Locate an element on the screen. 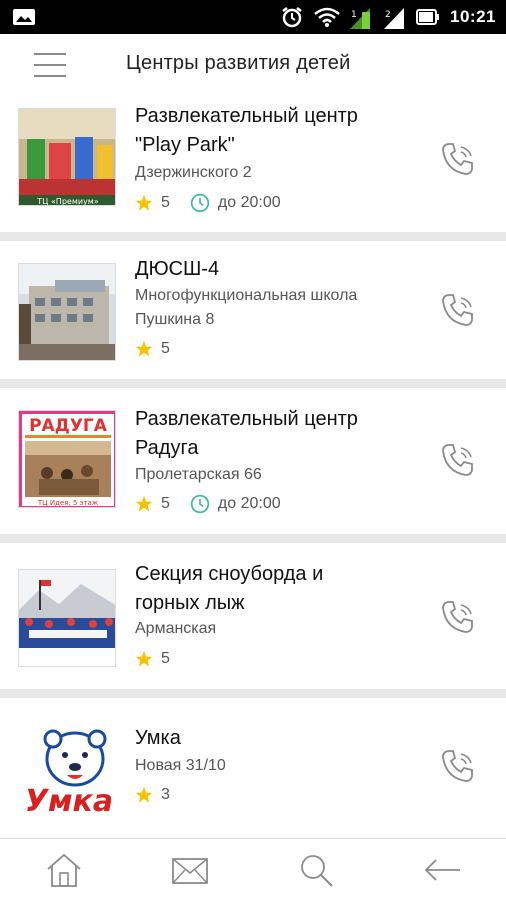  svg-text: 1 is located at coordinates (354, 15).